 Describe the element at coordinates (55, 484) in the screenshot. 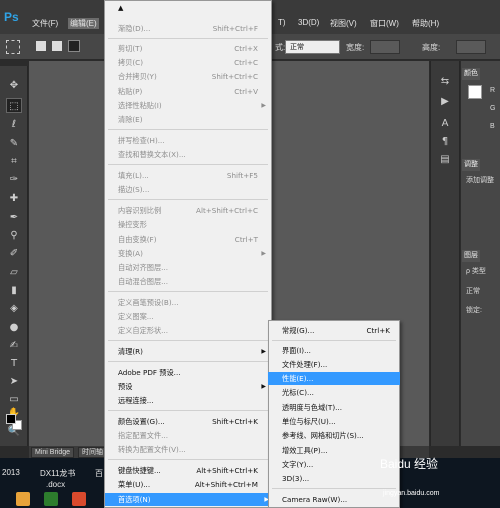

I see `taskbar-file-ext: .docx` at that location.